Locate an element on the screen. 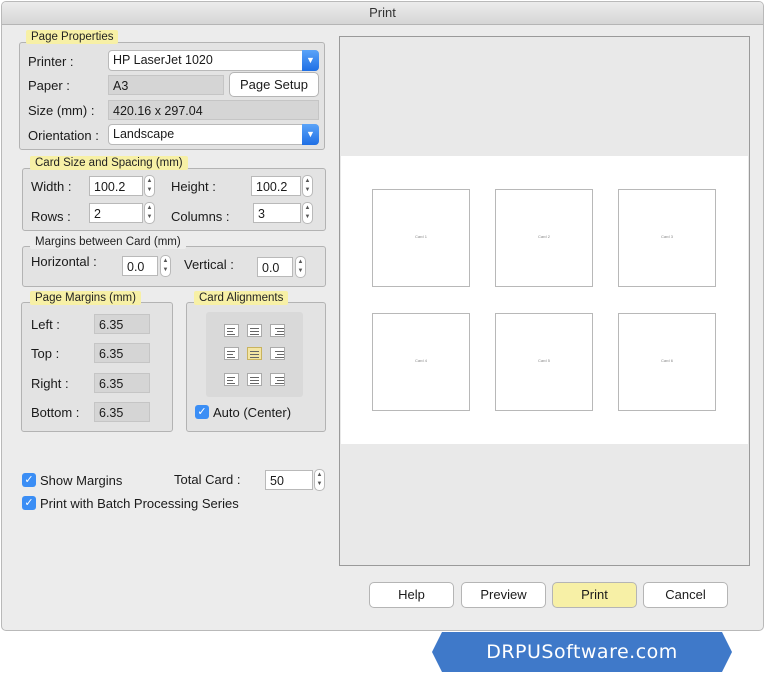 The width and height of the screenshot is (766, 675). horizontal-stepper: ▲ ▼ is located at coordinates (165, 266).